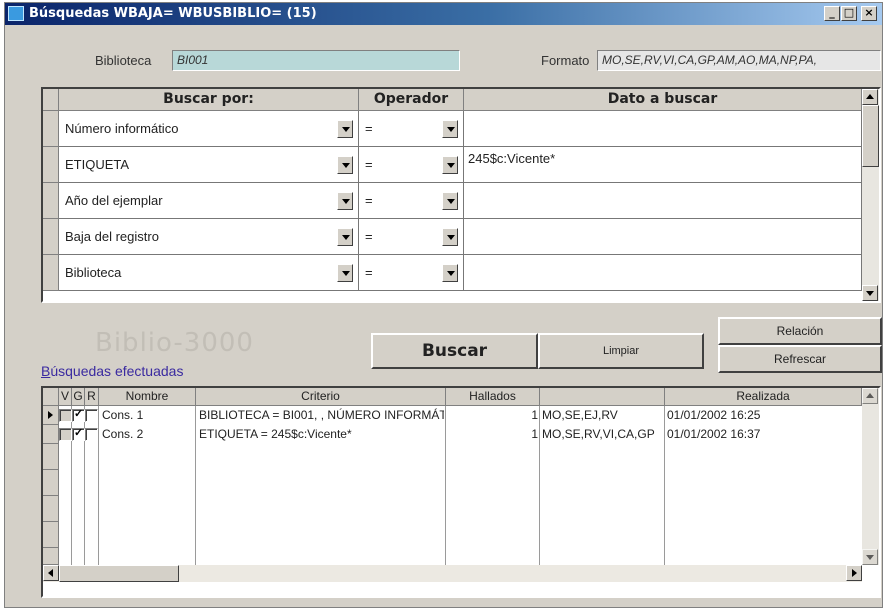 This screenshot has height=610, width=883. I want to click on refrescar-button: Refrescar, so click(800, 359).